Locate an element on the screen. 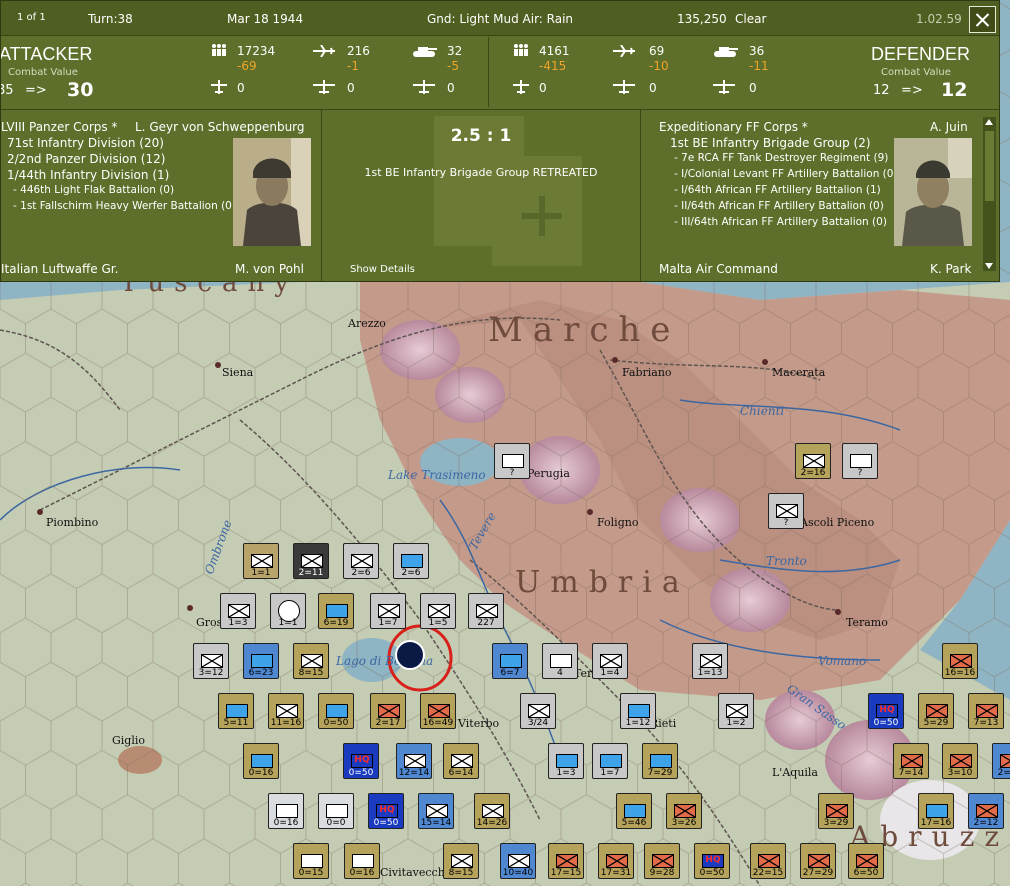 The height and width of the screenshot is (886, 1010). fighter-icon is located at coordinates (624, 51).